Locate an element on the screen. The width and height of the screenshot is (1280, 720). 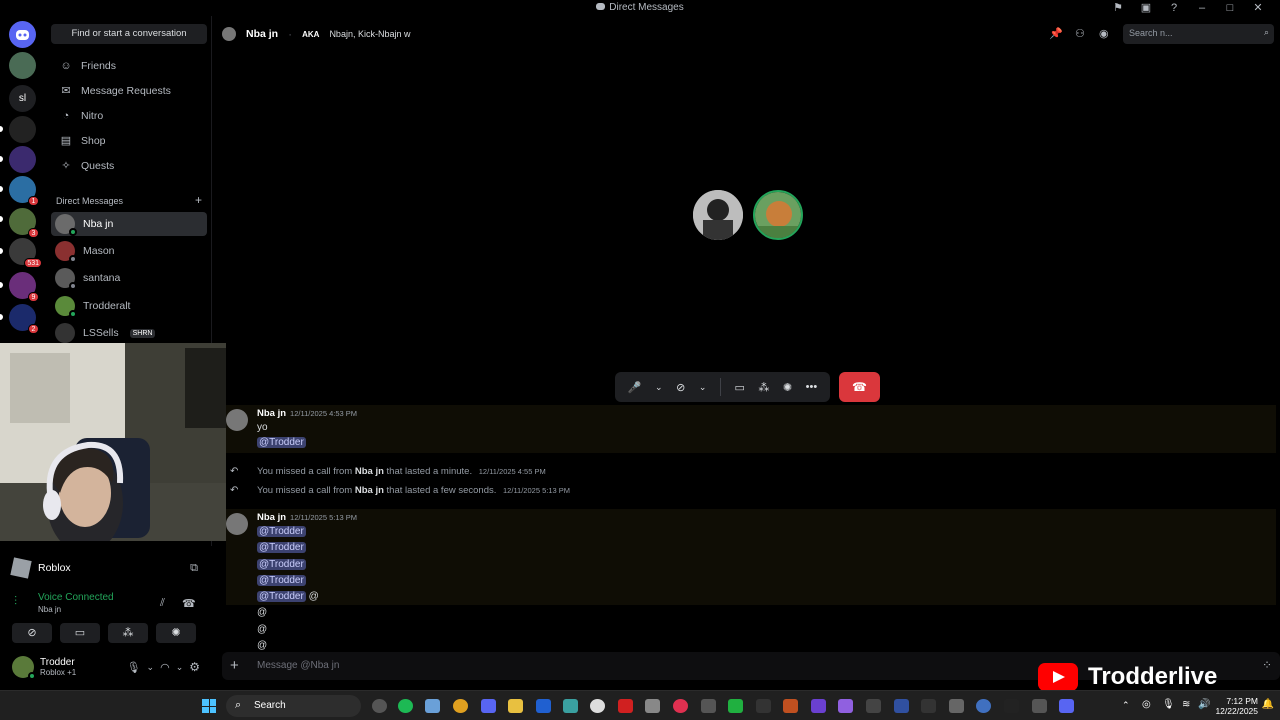
taskbar-clock: 7:12 PM 12/22/2025 is located at coordinates (1236, 706).